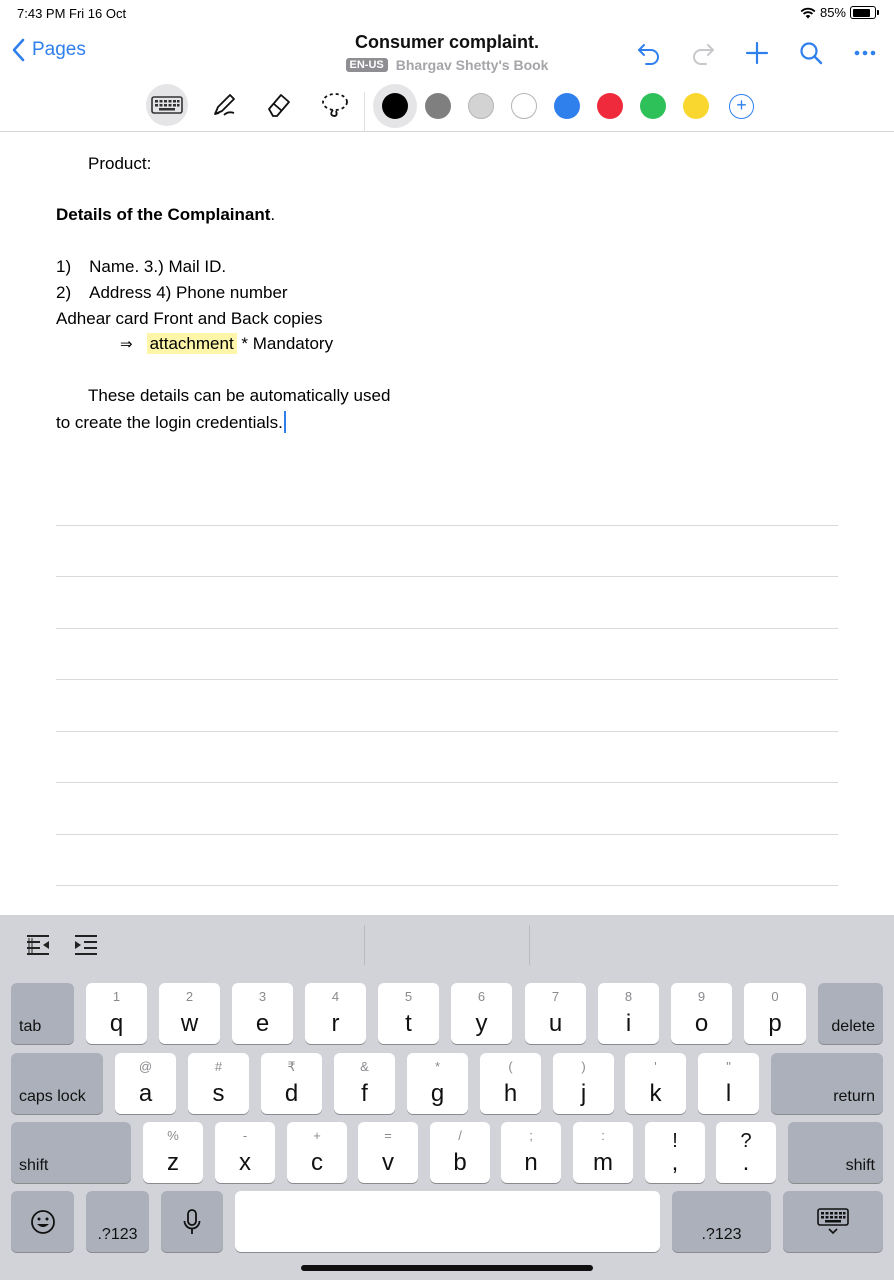 This screenshot has height=1280, width=894. I want to click on more-button, so click(865, 53).